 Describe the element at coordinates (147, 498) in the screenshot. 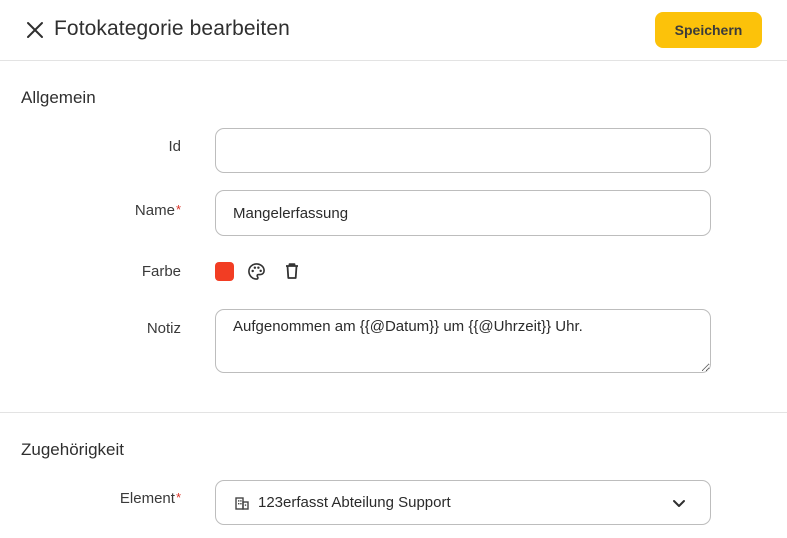

I see `element-label-text: Element` at that location.